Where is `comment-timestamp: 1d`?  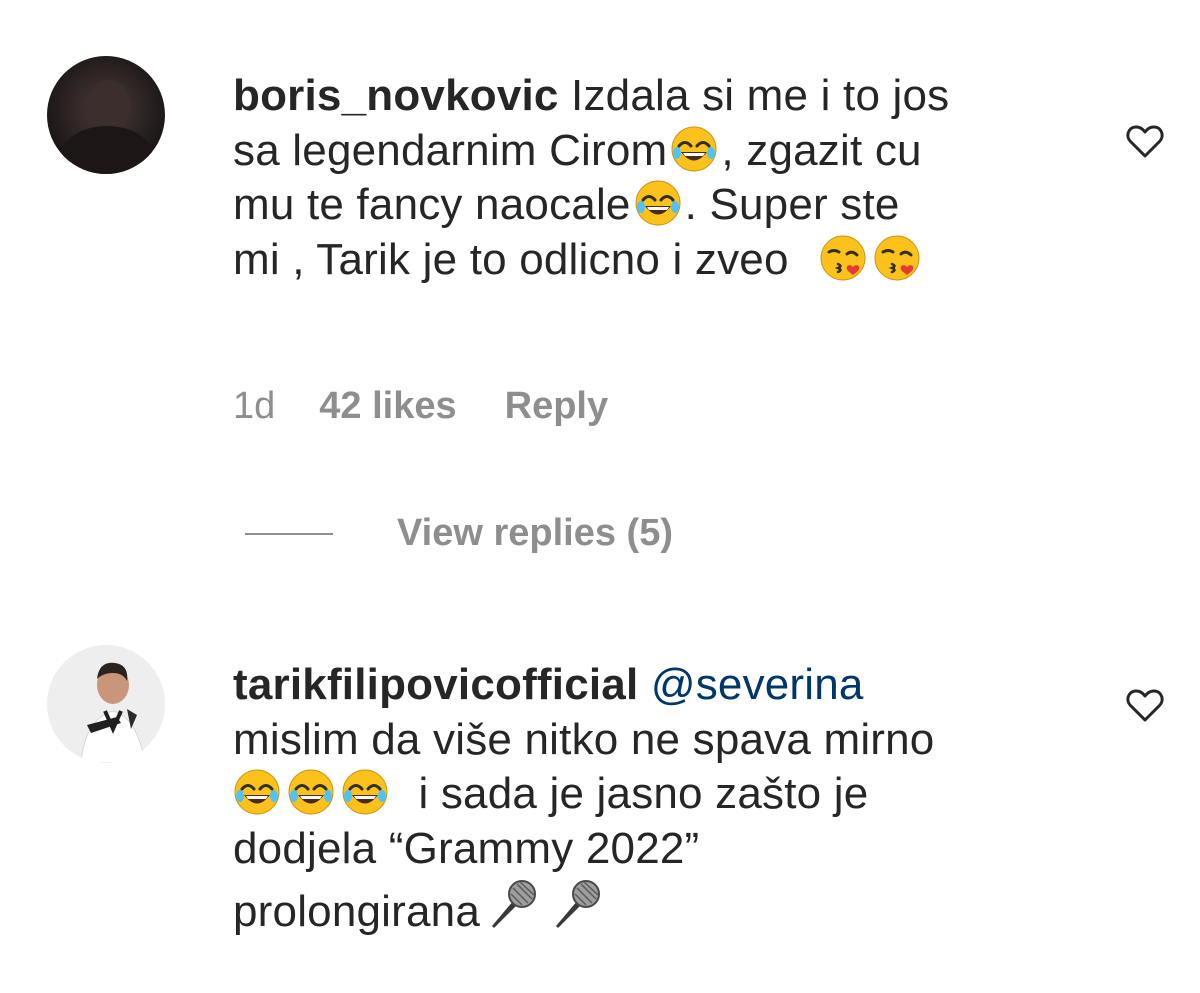 comment-timestamp: 1d is located at coordinates (254, 406).